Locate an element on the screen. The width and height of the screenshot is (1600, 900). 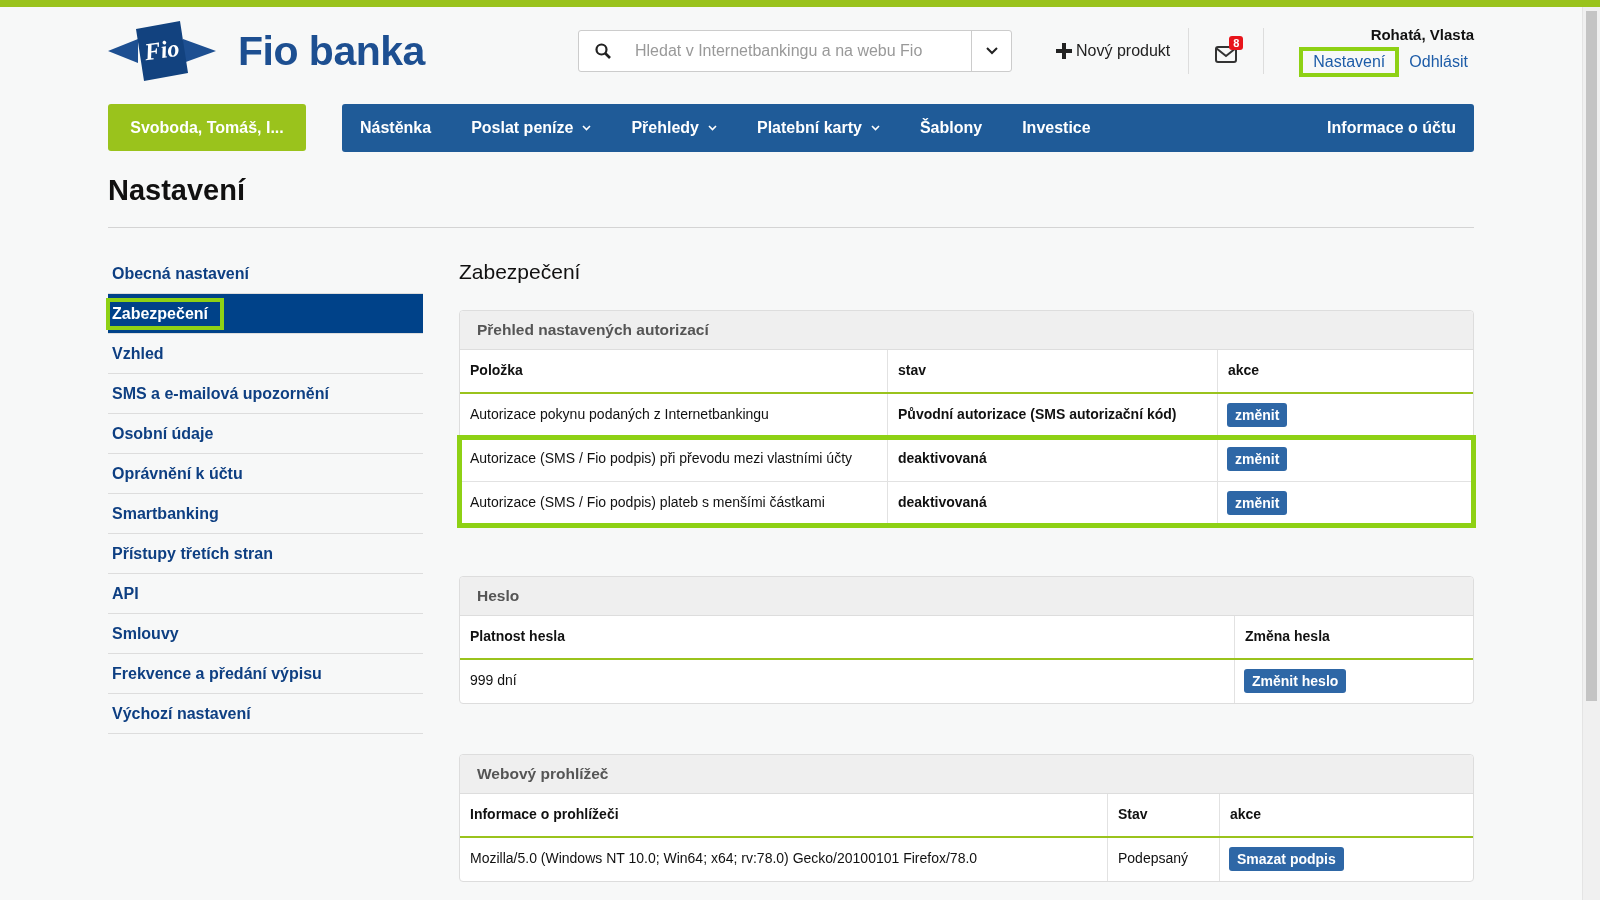
search-icon is located at coordinates (603, 51).